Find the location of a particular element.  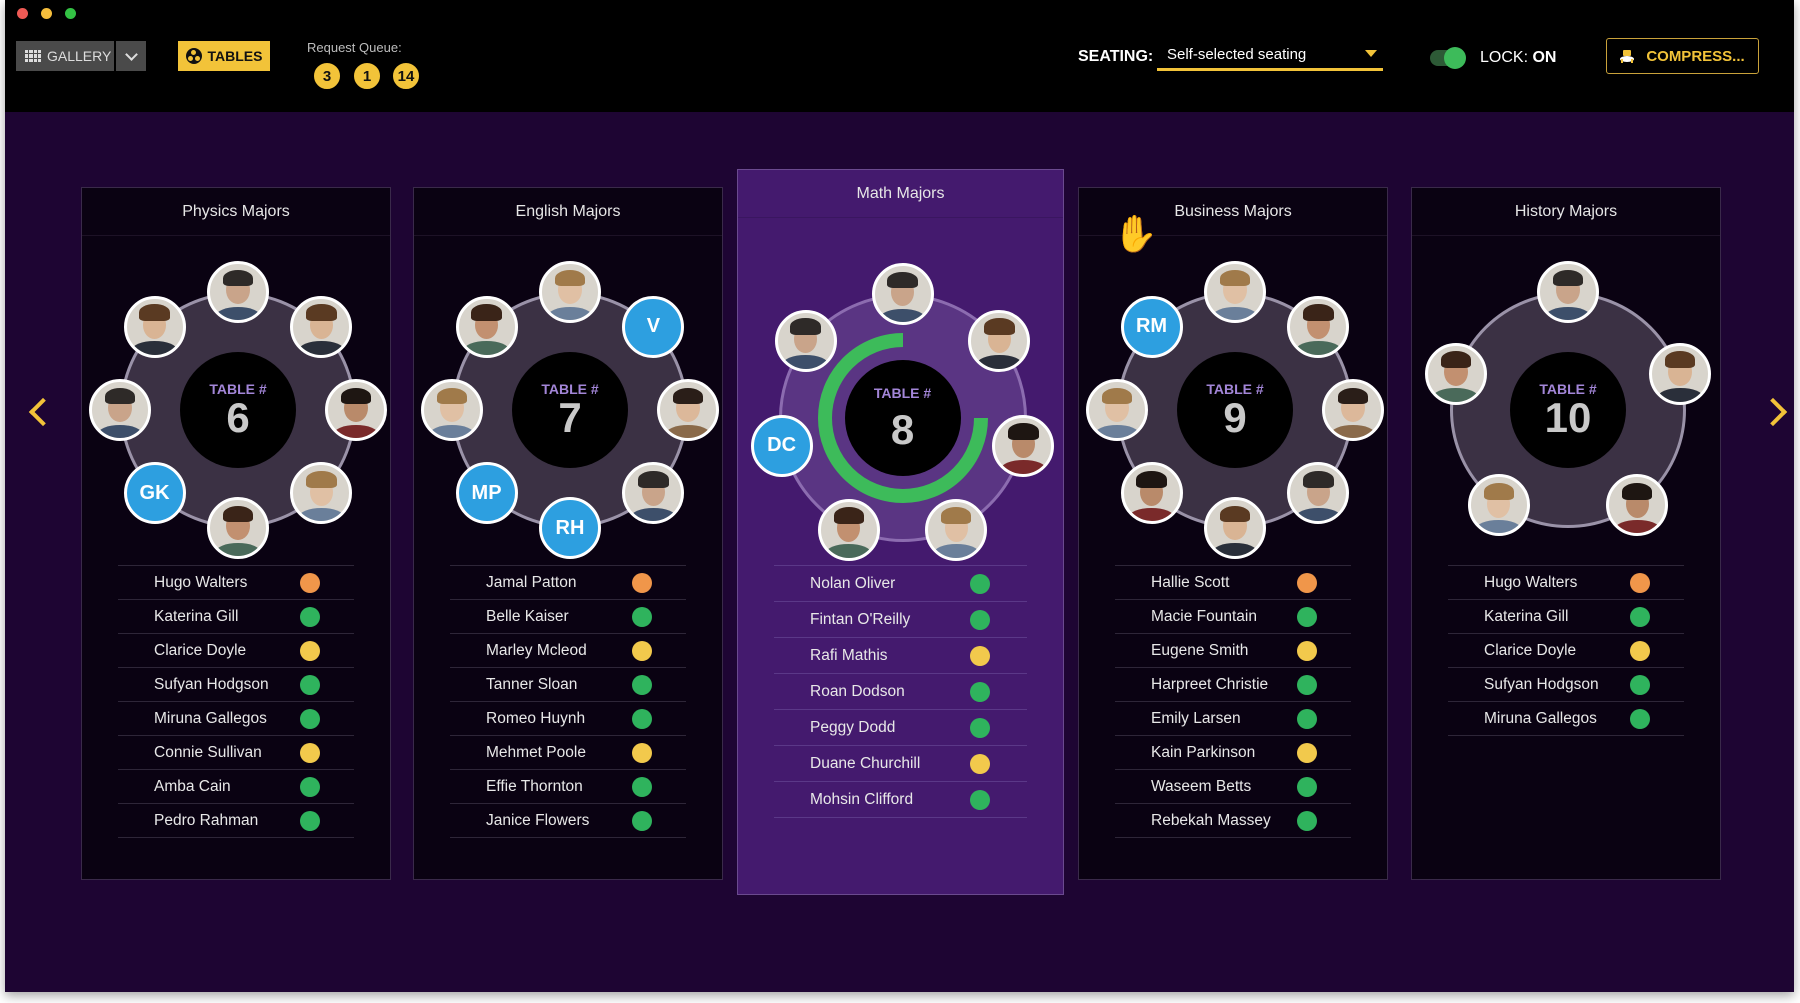

member-row: Fintan O'Reilly is located at coordinates (900, 619).